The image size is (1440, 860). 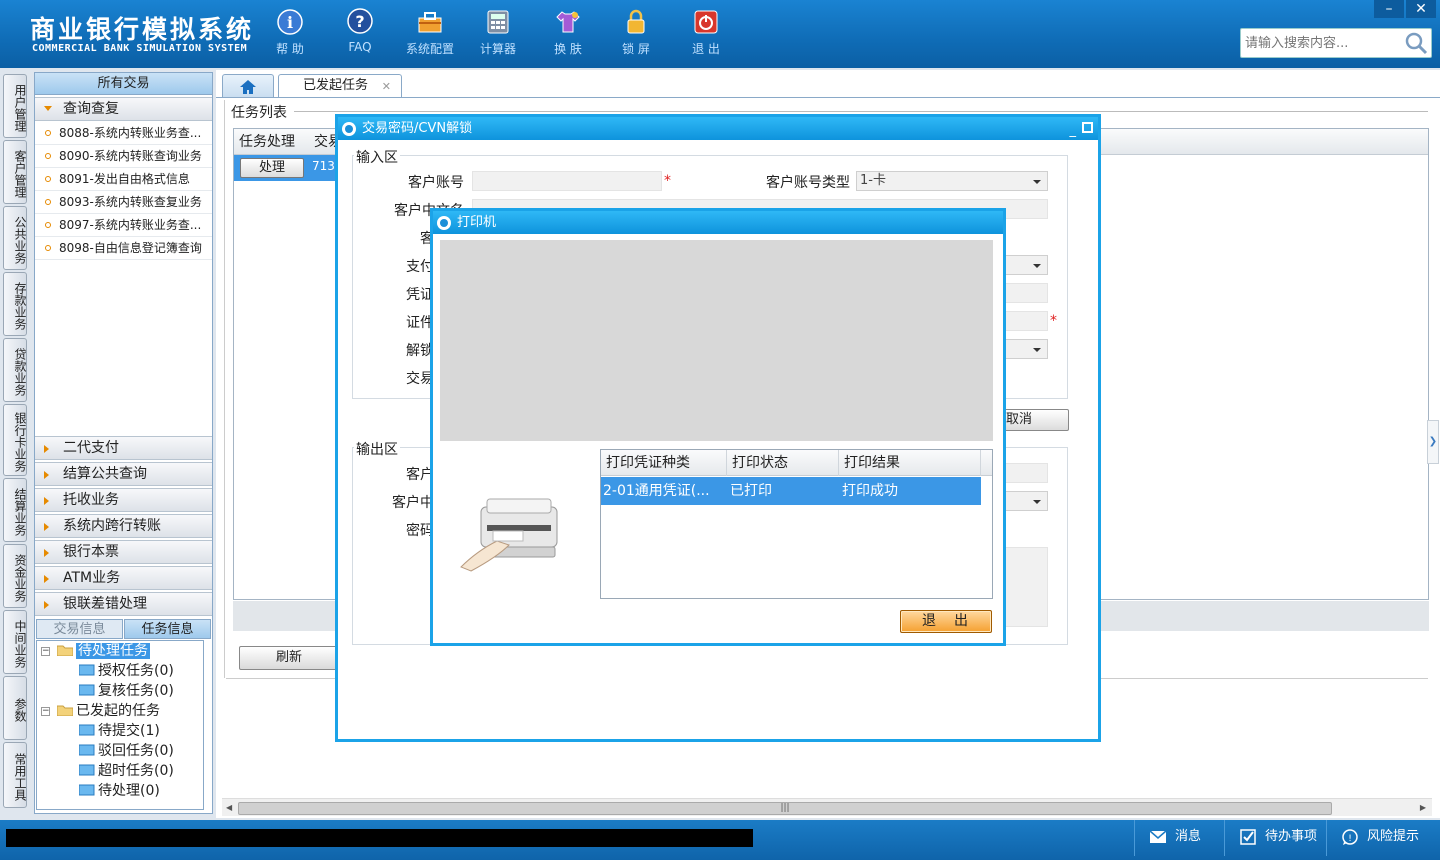 What do you see at coordinates (48, 225) in the screenshot?
I see `bullet-icon` at bounding box center [48, 225].